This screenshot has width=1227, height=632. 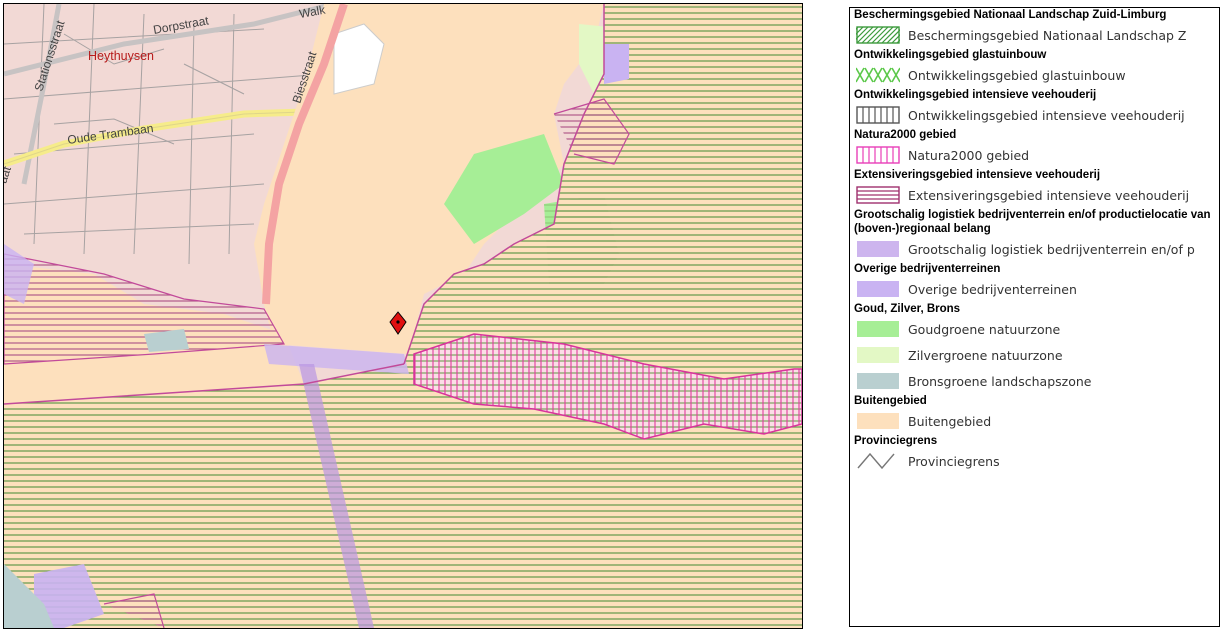 I want to click on diagonal-hatch-green-symbol-icon, so click(x=878, y=35).